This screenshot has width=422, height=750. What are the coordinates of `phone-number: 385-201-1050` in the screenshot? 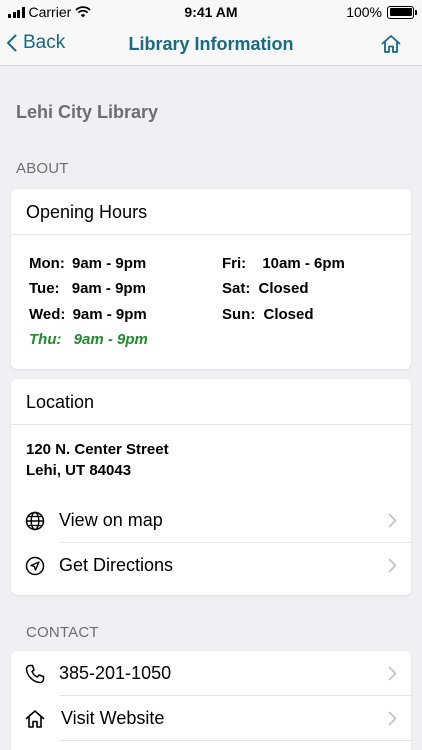 It's located at (115, 673).